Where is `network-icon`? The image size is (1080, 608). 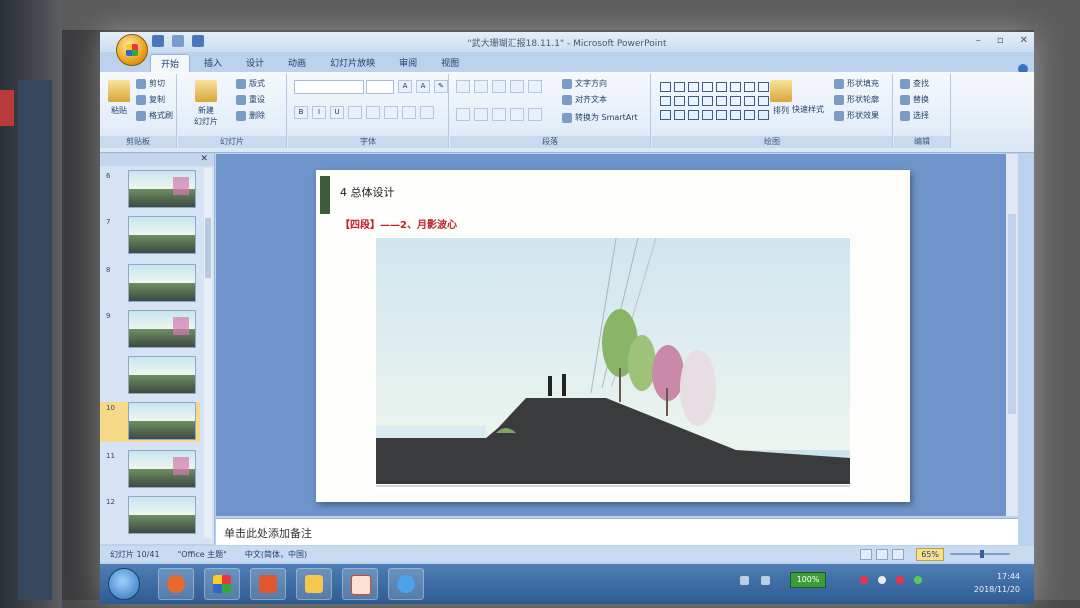 network-icon is located at coordinates (744, 580).